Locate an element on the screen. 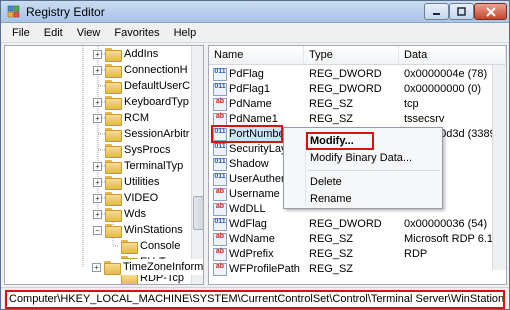  value-row: ab WFProfilePath REG_SZ is located at coordinates (357, 269).